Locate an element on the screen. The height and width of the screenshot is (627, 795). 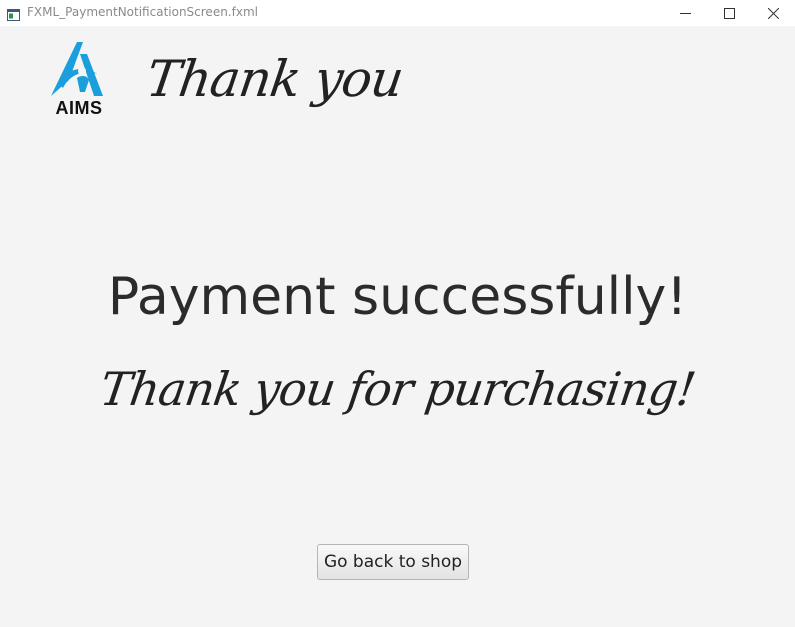
aims-logo-mark is located at coordinates (77, 69).